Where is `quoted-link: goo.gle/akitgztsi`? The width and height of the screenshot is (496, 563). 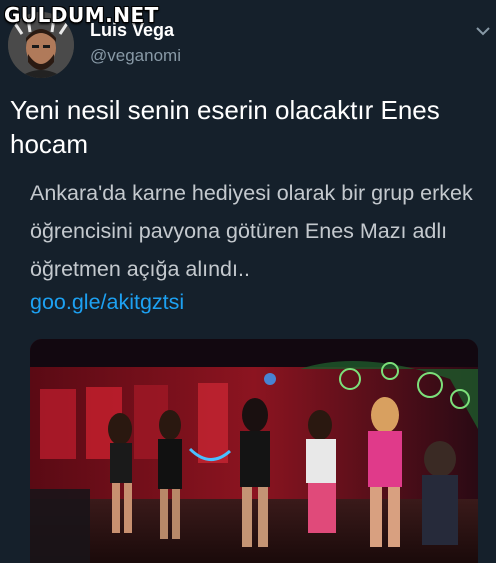 quoted-link: goo.gle/akitgztsi is located at coordinates (107, 302).